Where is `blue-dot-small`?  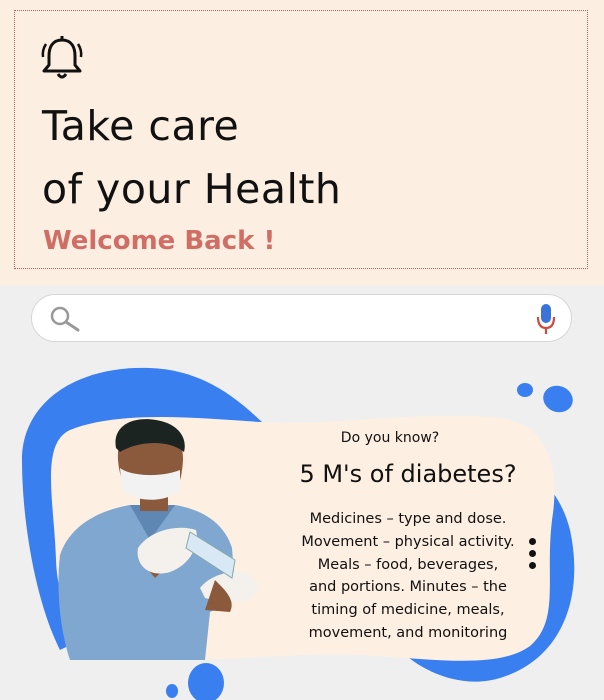 blue-dot-small is located at coordinates (525, 390).